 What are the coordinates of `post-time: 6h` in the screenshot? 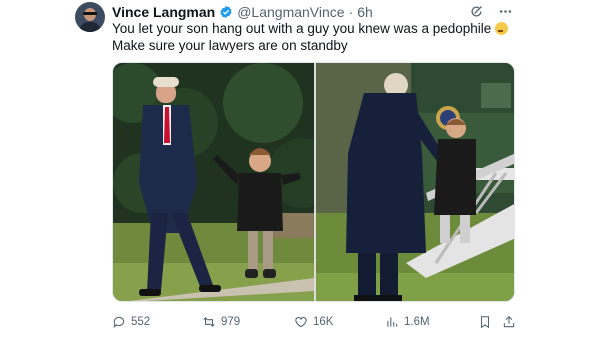 It's located at (365, 12).